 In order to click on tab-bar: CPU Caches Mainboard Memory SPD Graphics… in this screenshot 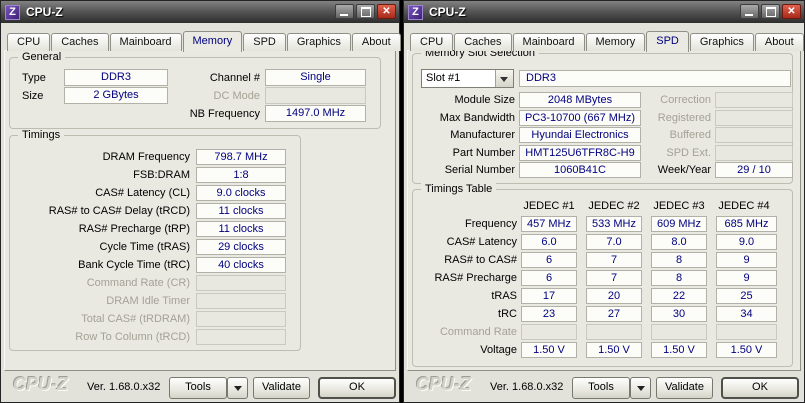, I will do `click(607, 41)`.